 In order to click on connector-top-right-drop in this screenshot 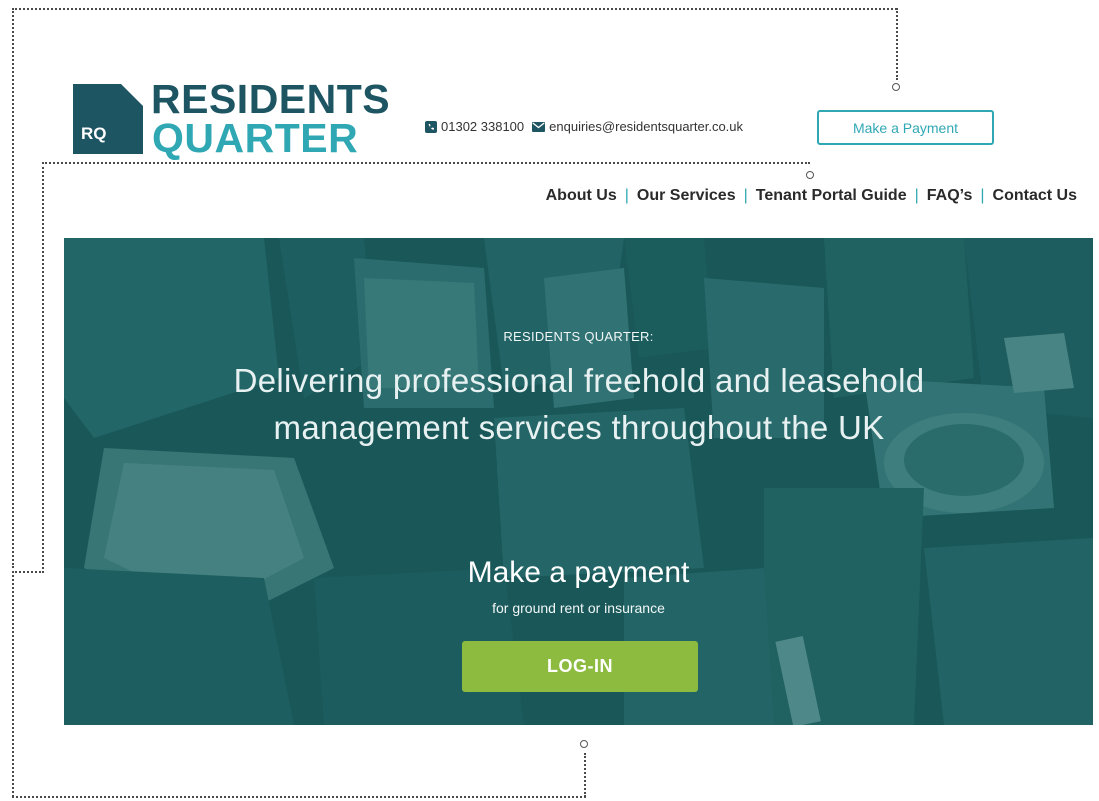, I will do `click(897, 44)`.